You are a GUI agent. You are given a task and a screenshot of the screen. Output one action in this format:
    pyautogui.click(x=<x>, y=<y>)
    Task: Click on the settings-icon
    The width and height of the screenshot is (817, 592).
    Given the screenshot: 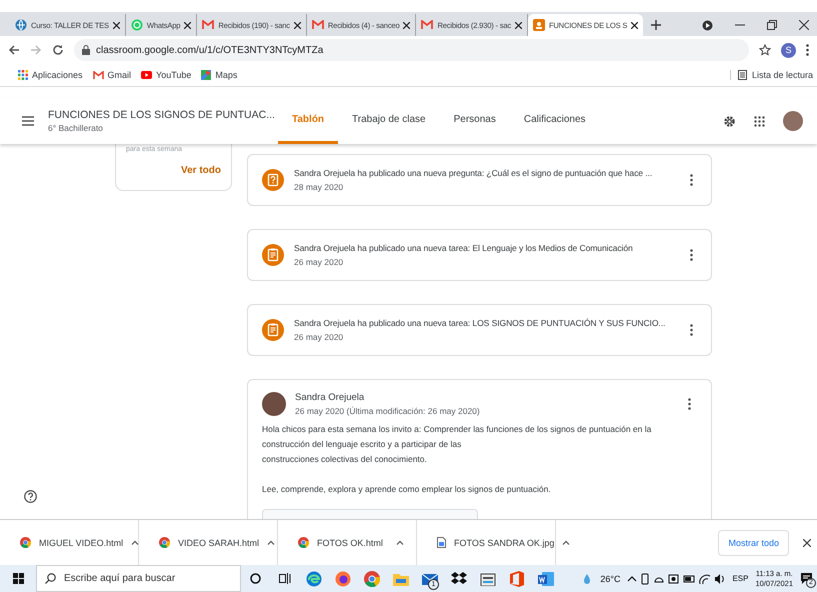 What is the action you would take?
    pyautogui.click(x=729, y=121)
    